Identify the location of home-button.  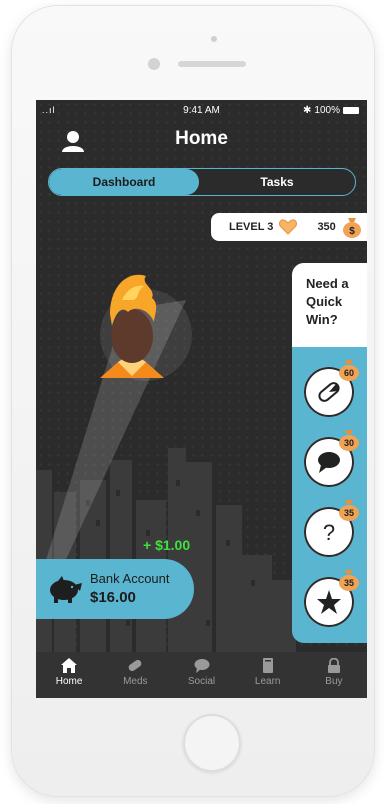
(212, 743).